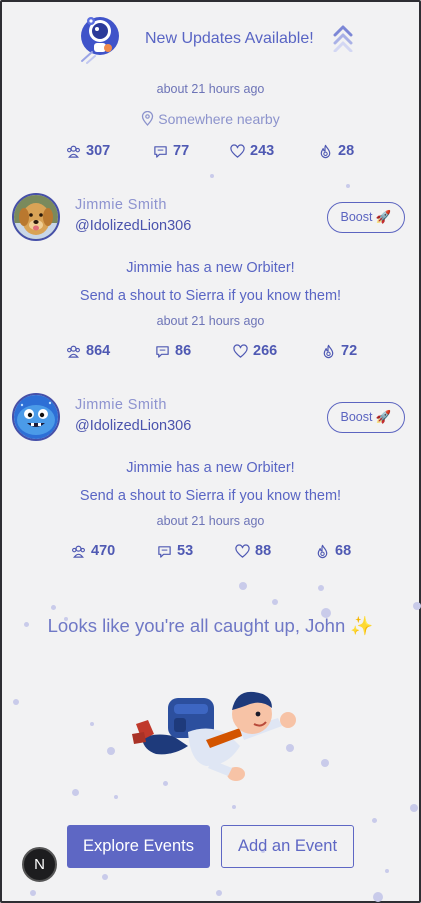  What do you see at coordinates (336, 151) in the screenshot?
I see `boosts-stat: 28` at bounding box center [336, 151].